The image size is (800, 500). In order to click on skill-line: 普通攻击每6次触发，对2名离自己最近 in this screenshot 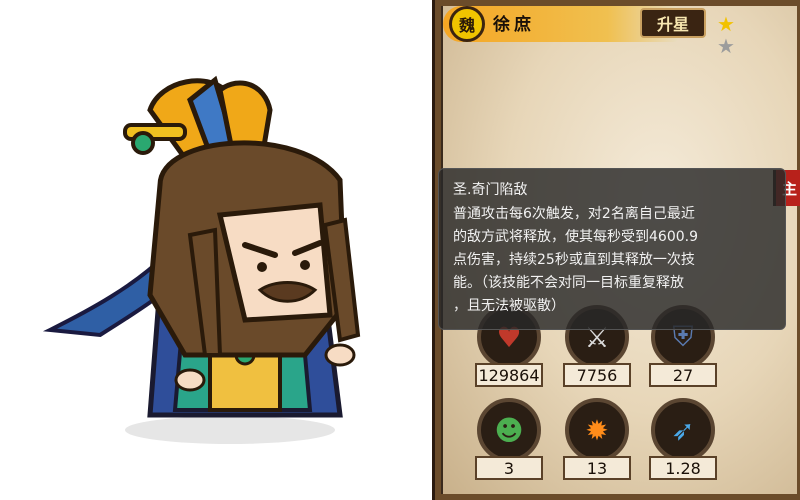, I will do `click(574, 214)`.